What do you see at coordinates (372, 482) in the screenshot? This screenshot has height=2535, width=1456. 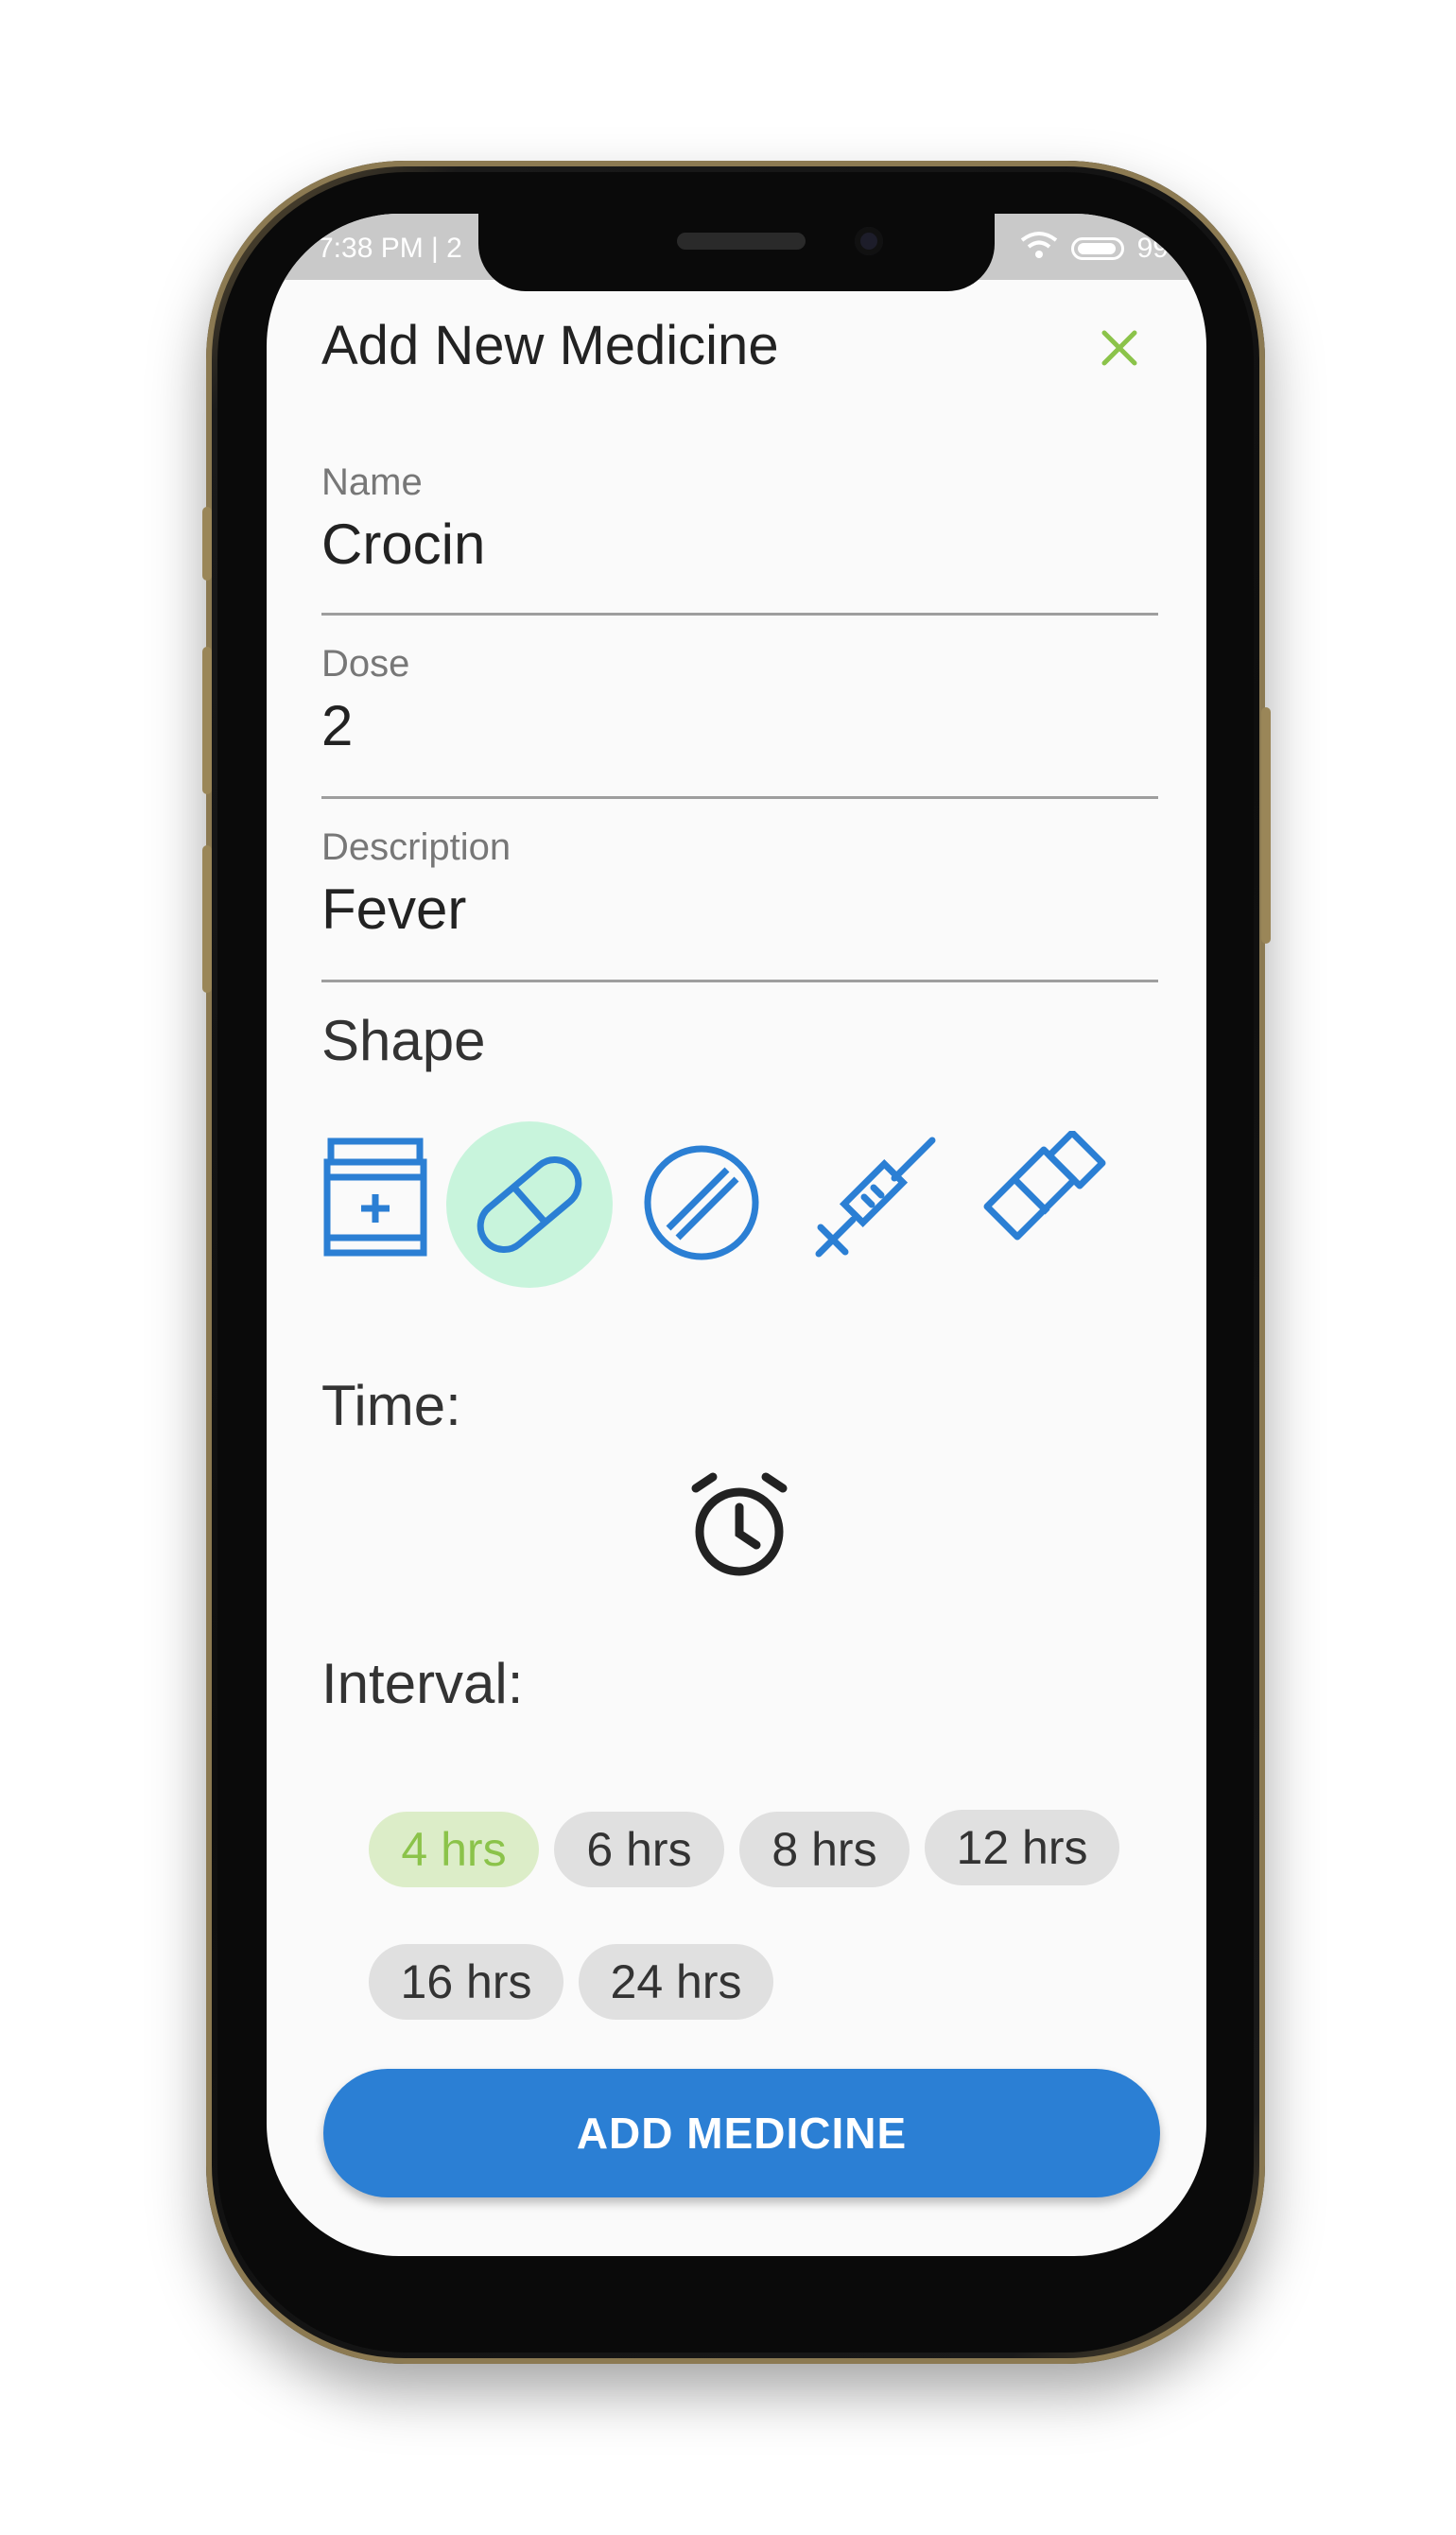 I see `name-label: Name` at bounding box center [372, 482].